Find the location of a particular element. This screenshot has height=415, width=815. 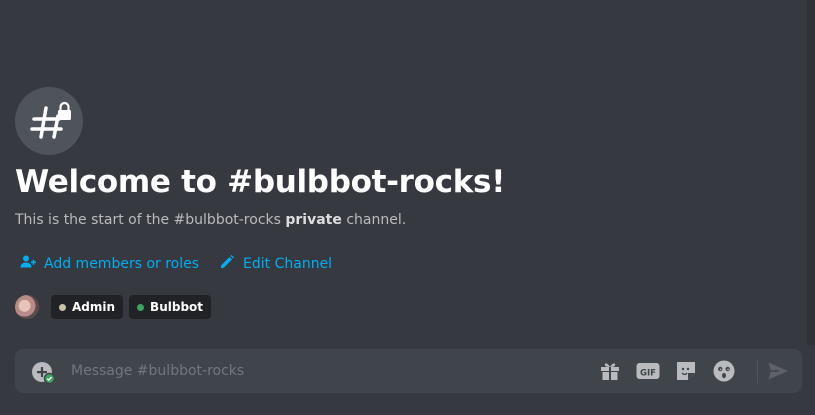

message-composer: GIF is located at coordinates (408, 371).